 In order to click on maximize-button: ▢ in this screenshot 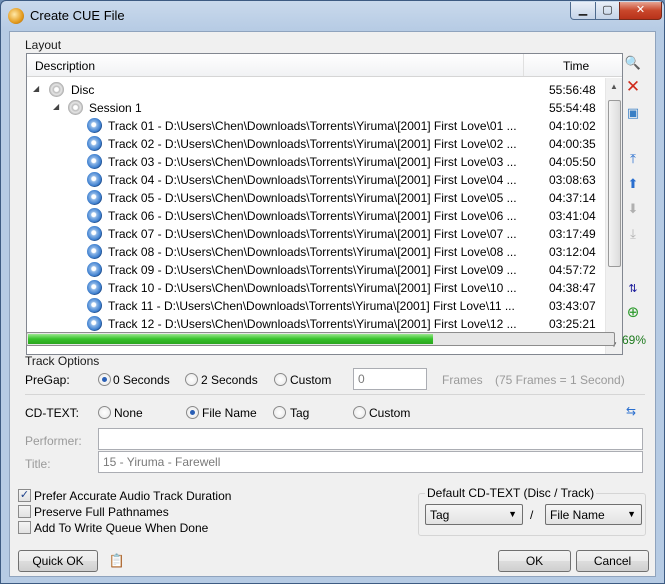, I will do `click(607, 11)`.